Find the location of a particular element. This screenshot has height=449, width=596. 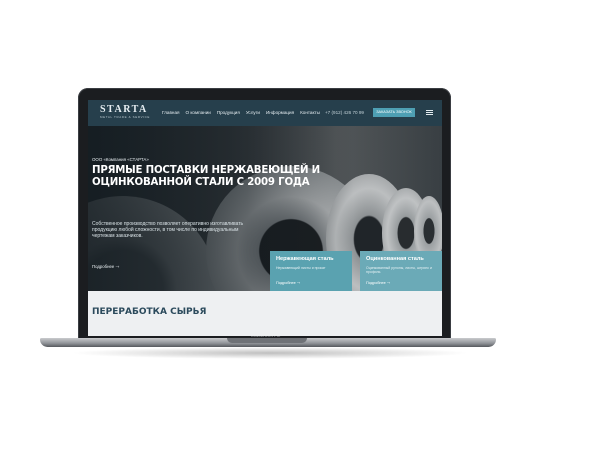

phone-link: +7 (912) 426 70 99 is located at coordinates (344, 112).